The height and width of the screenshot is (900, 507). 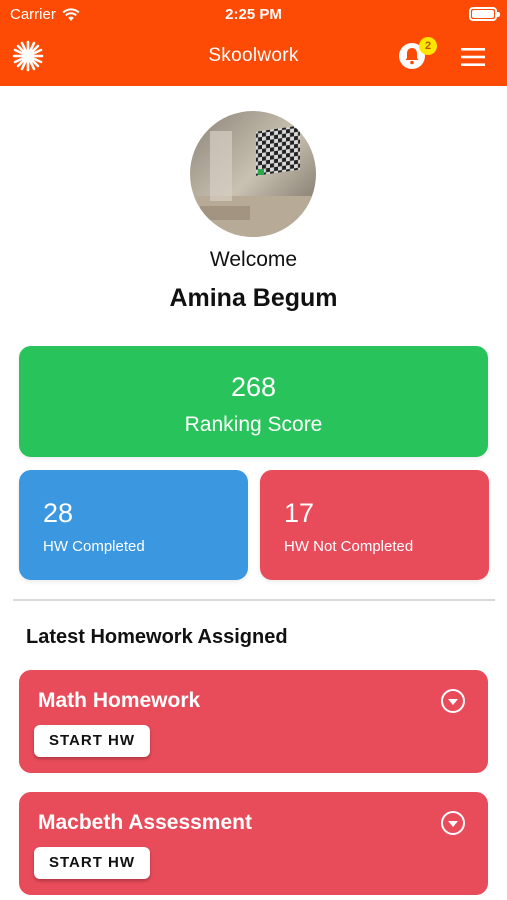 I want to click on hw-completed-label: HW Completed, so click(x=94, y=546).